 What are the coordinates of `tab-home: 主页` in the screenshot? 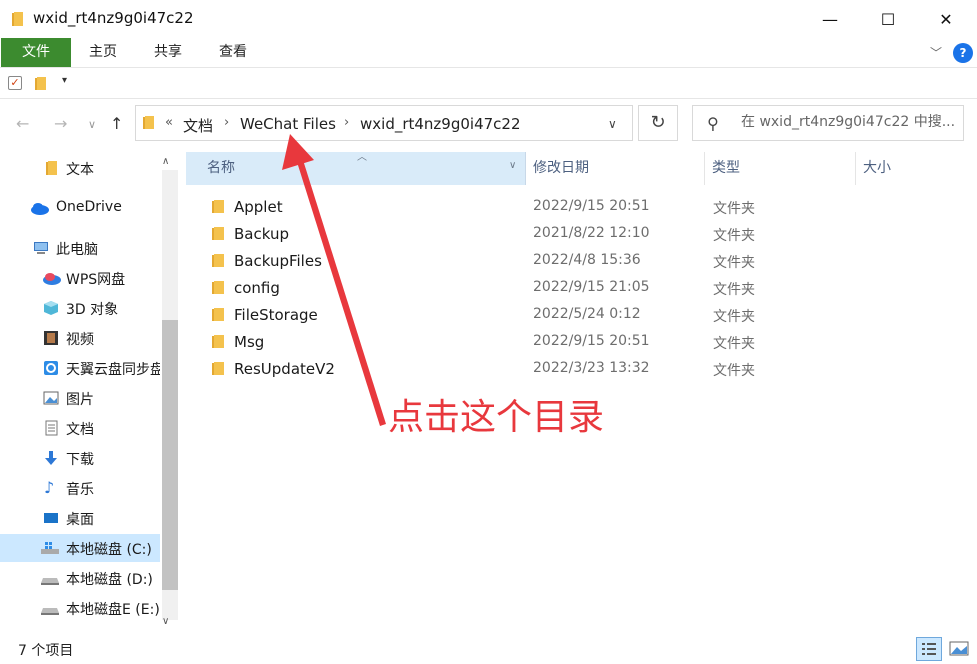 It's located at (103, 52).